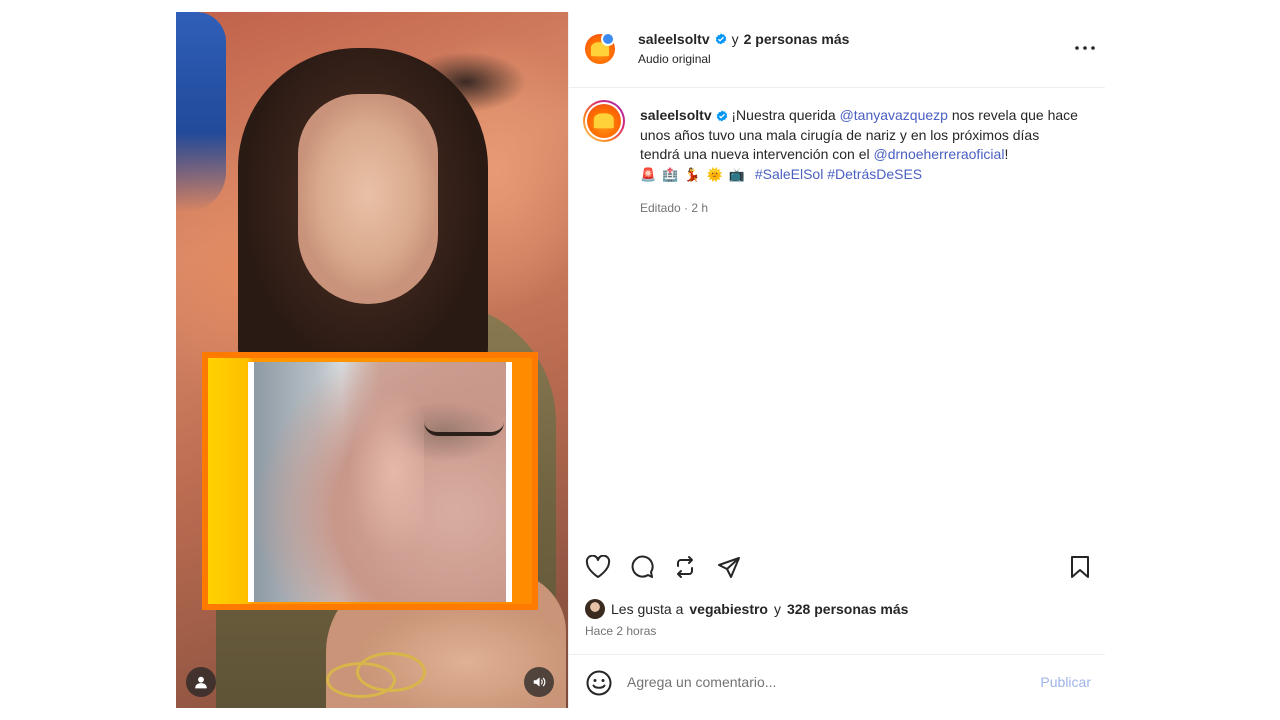 This screenshot has height=720, width=1280. I want to click on likes-prefix: Les gusta a, so click(647, 609).